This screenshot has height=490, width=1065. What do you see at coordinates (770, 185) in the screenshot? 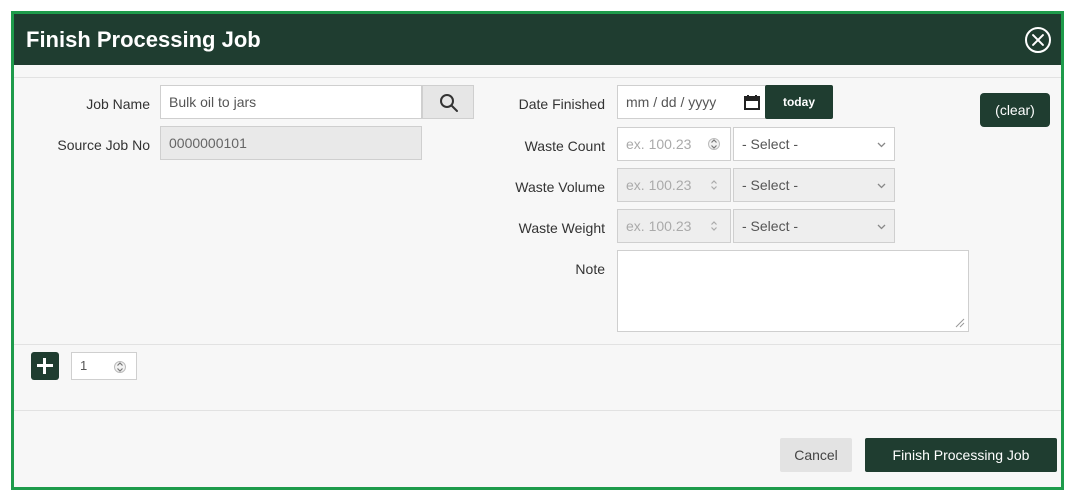
I see `waste-volume-unit-value: - Select -` at bounding box center [770, 185].